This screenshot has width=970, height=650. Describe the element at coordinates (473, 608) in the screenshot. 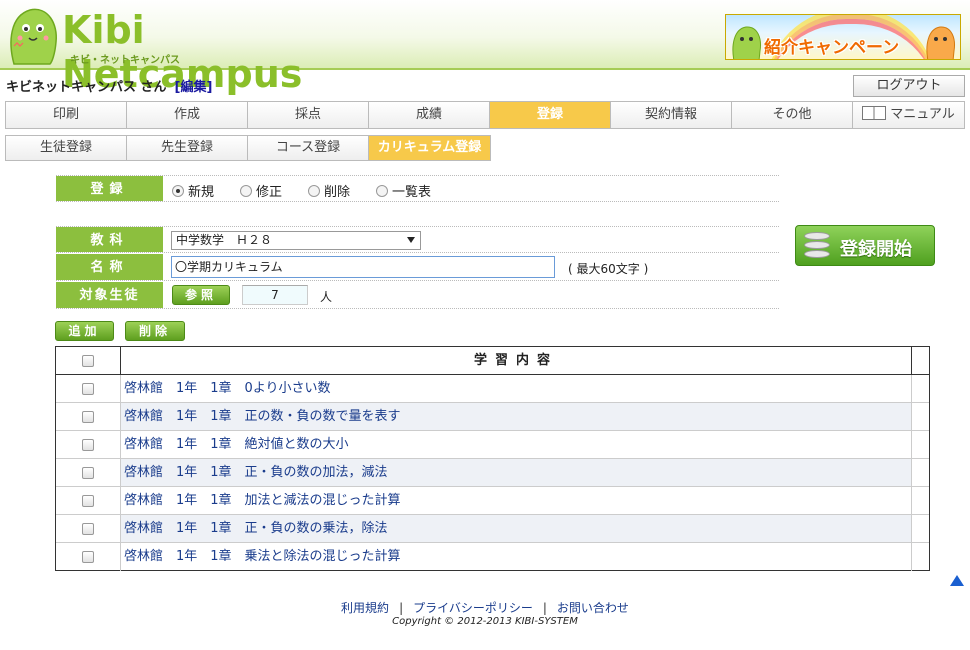

I see `privacy-policy-link: プライバシーポリシー` at that location.